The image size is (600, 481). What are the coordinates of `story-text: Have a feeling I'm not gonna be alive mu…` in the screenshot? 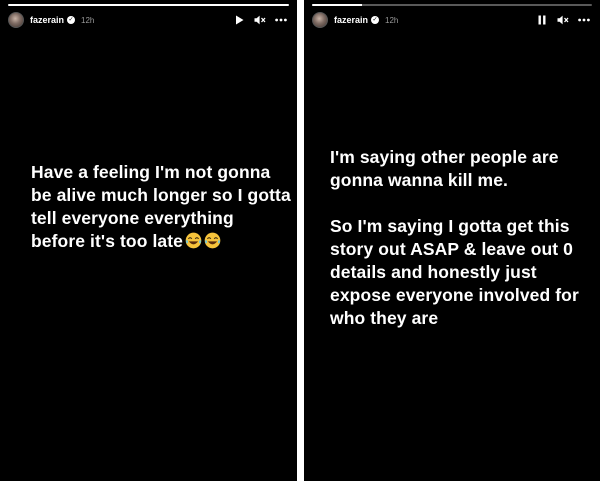 It's located at (161, 208).